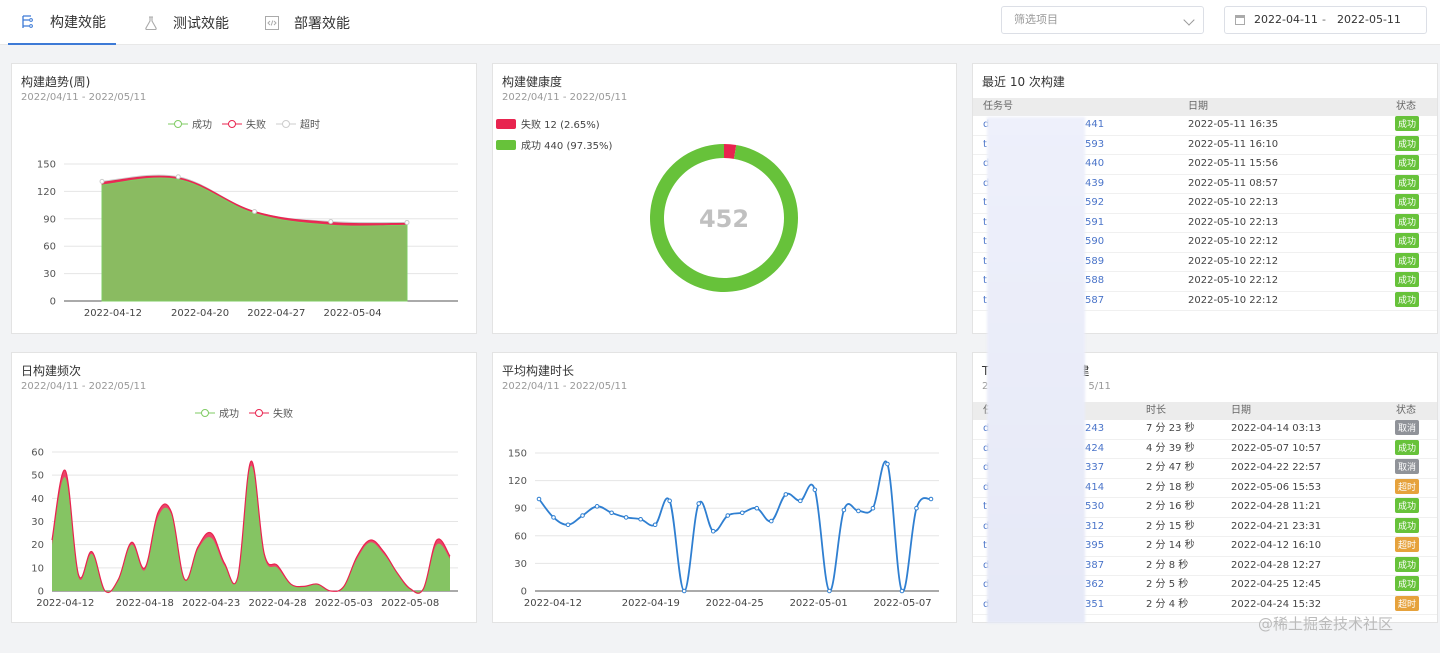  I want to click on legend-fail: 失败 12 (2.65%), so click(548, 123).